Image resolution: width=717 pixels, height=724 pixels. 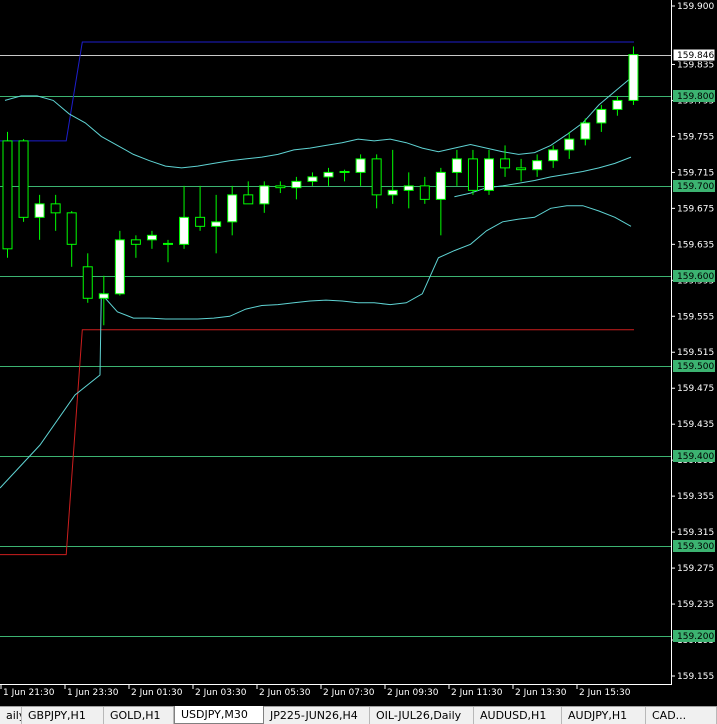 I want to click on tab-jp225-h4: JP225-JUN26,H4, so click(x=317, y=715).